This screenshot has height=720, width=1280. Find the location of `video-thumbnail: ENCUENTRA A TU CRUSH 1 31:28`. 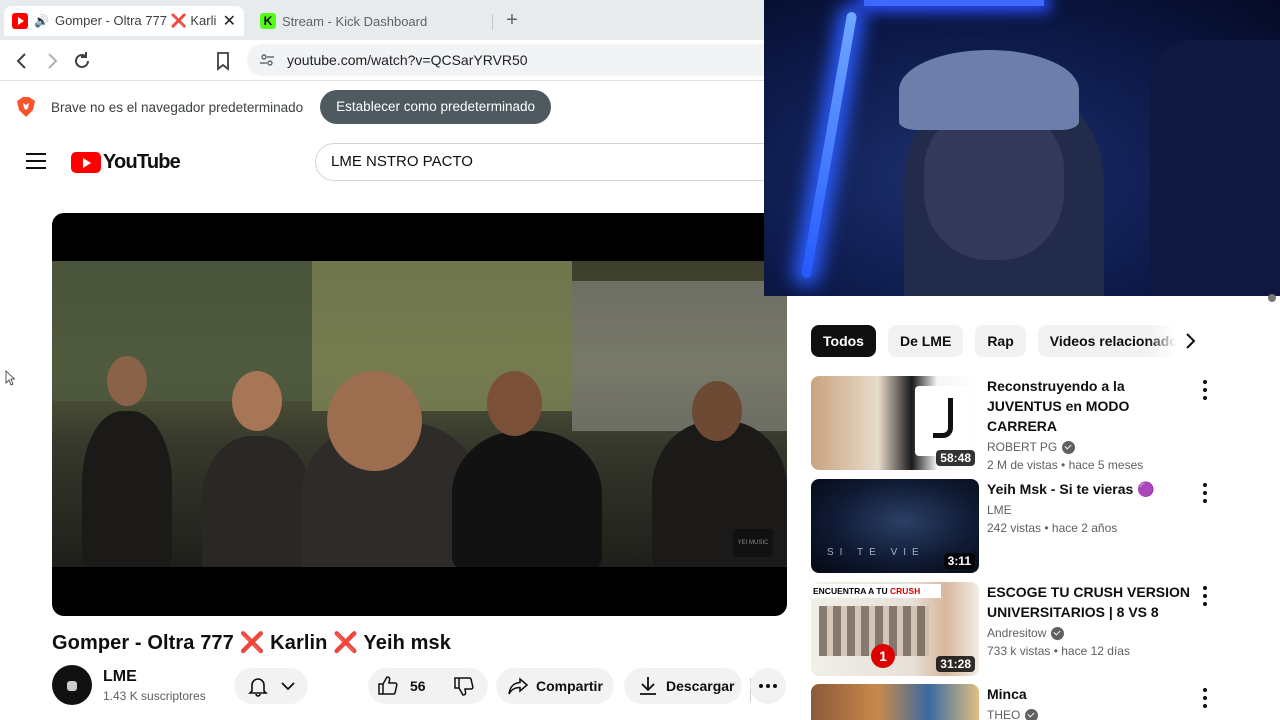

video-thumbnail: ENCUENTRA A TU CRUSH 1 31:28 is located at coordinates (895, 629).